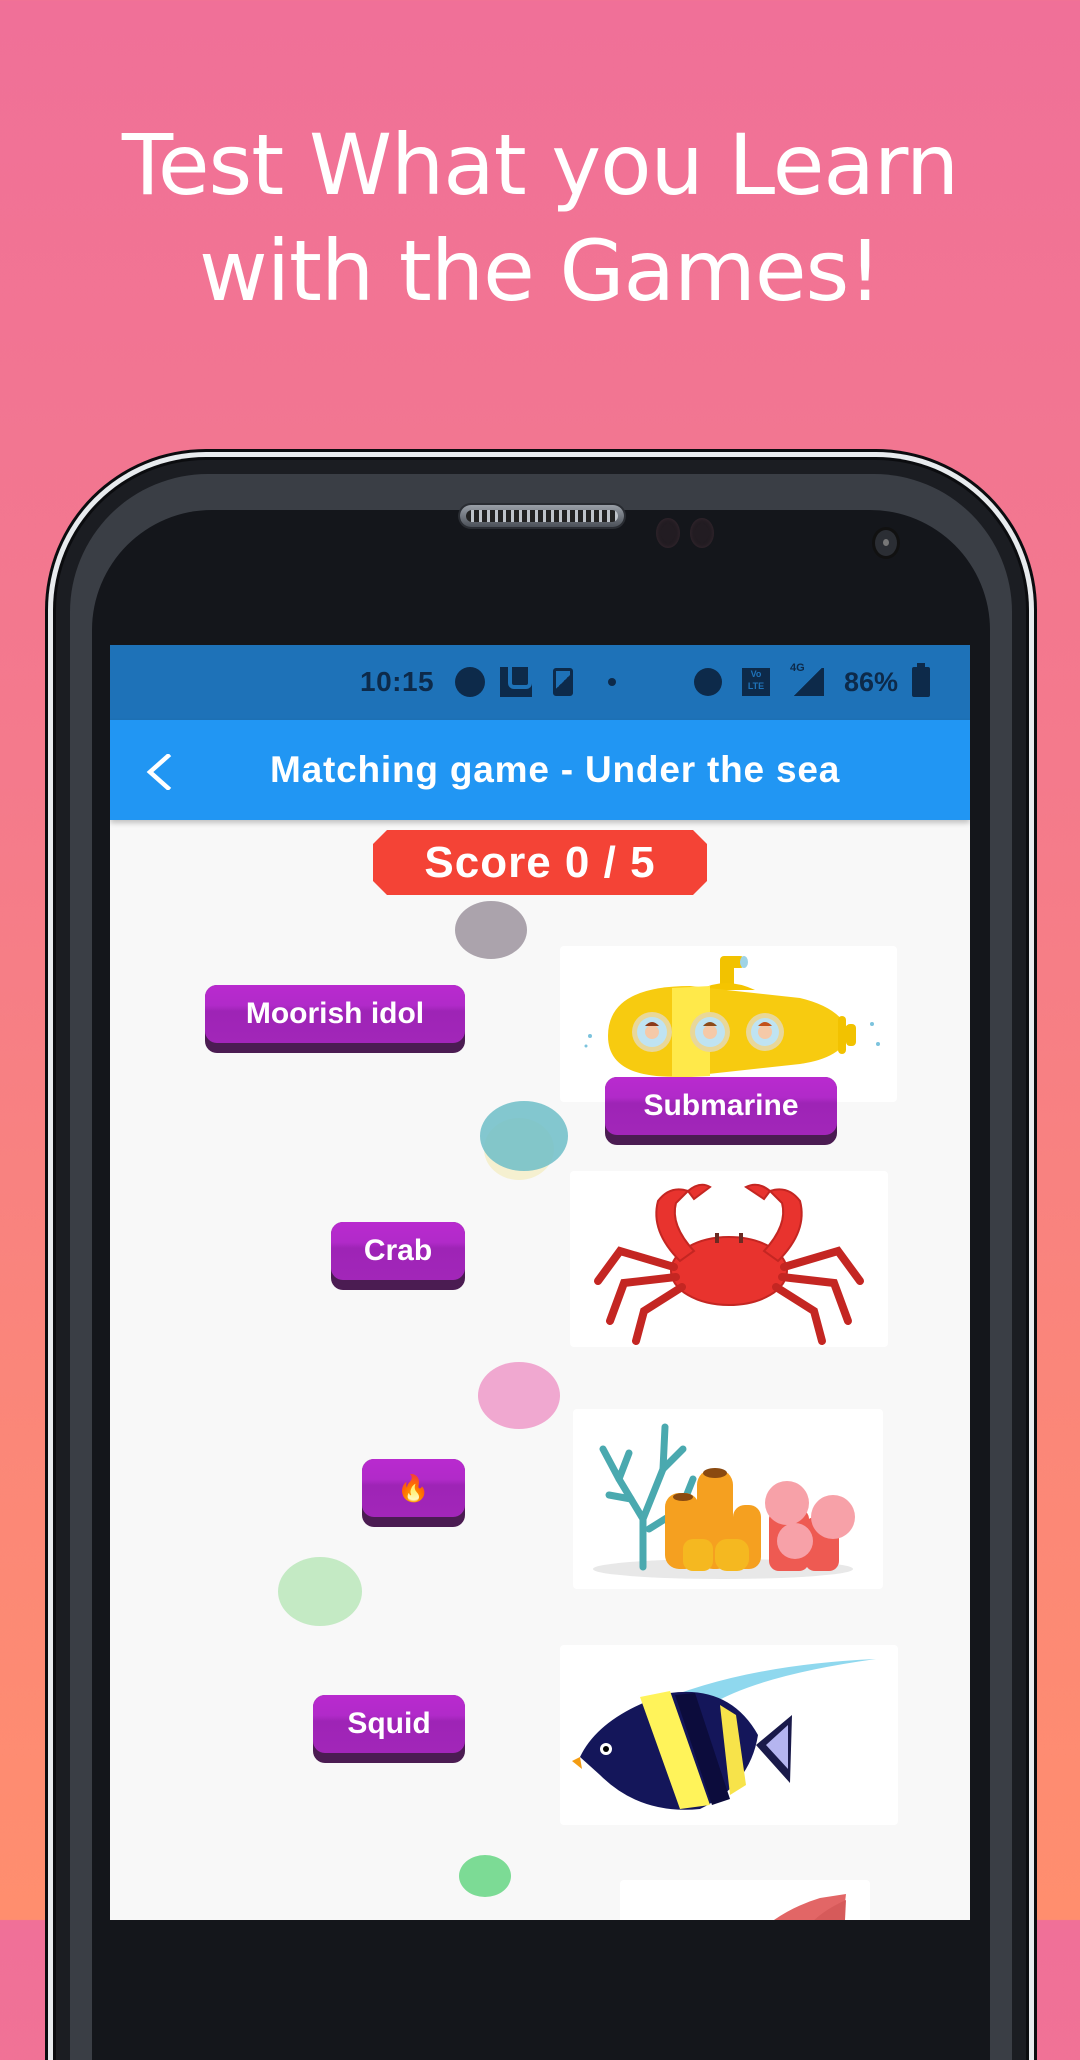  Describe the element at coordinates (540, 165) in the screenshot. I see `promo-headline-line1: Test What you Learn` at that location.